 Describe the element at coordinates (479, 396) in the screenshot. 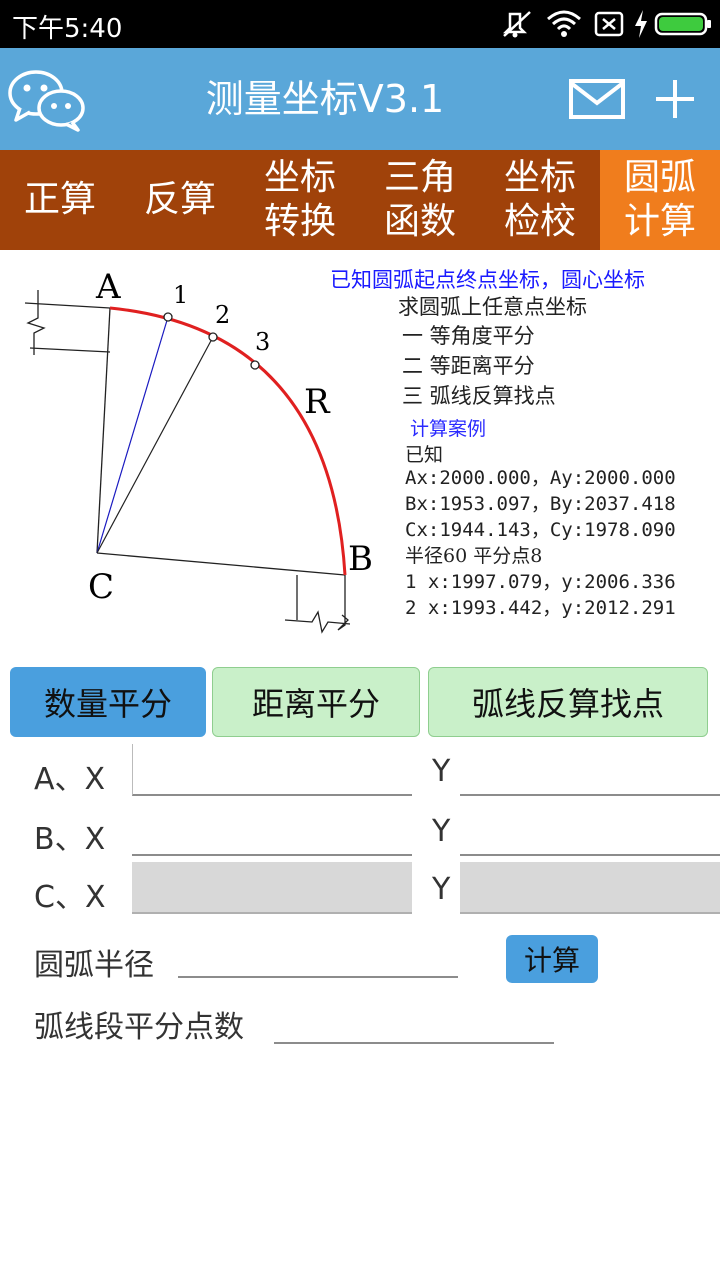

I see `method-3: 三 弧线反算找点` at that location.